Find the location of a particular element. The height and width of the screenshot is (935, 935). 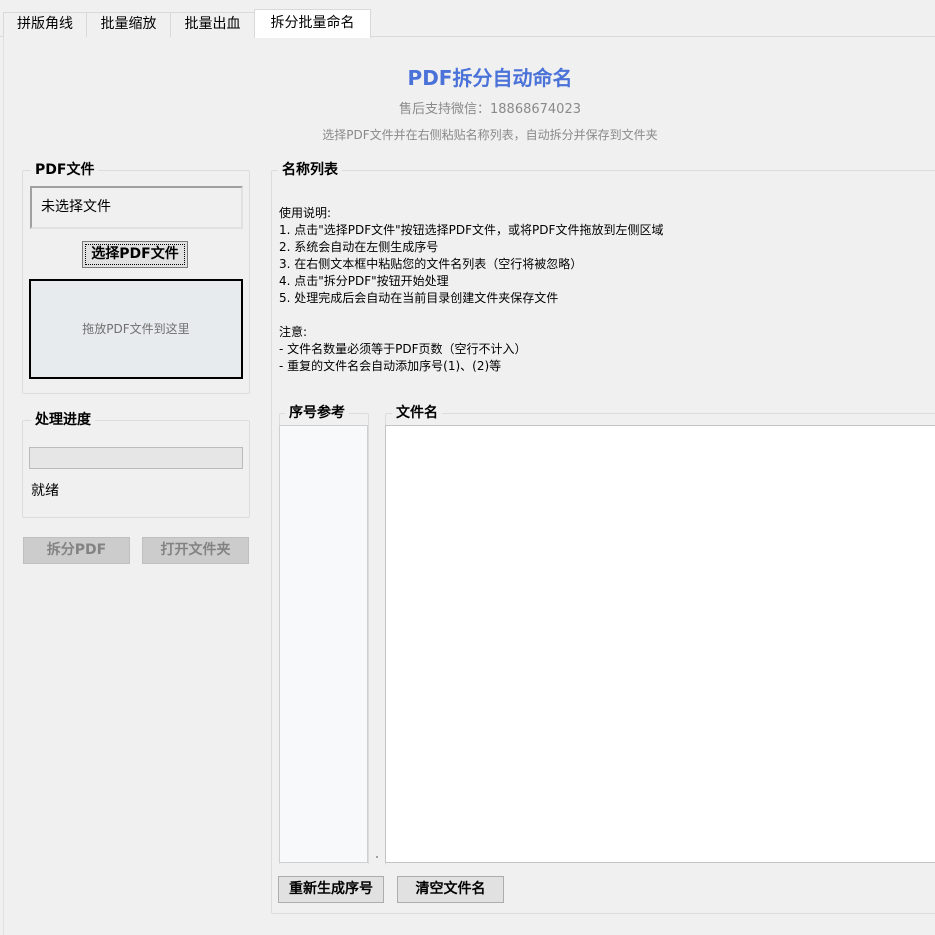

support-contact: 售后支持微信：18868674023 is located at coordinates (490, 109).